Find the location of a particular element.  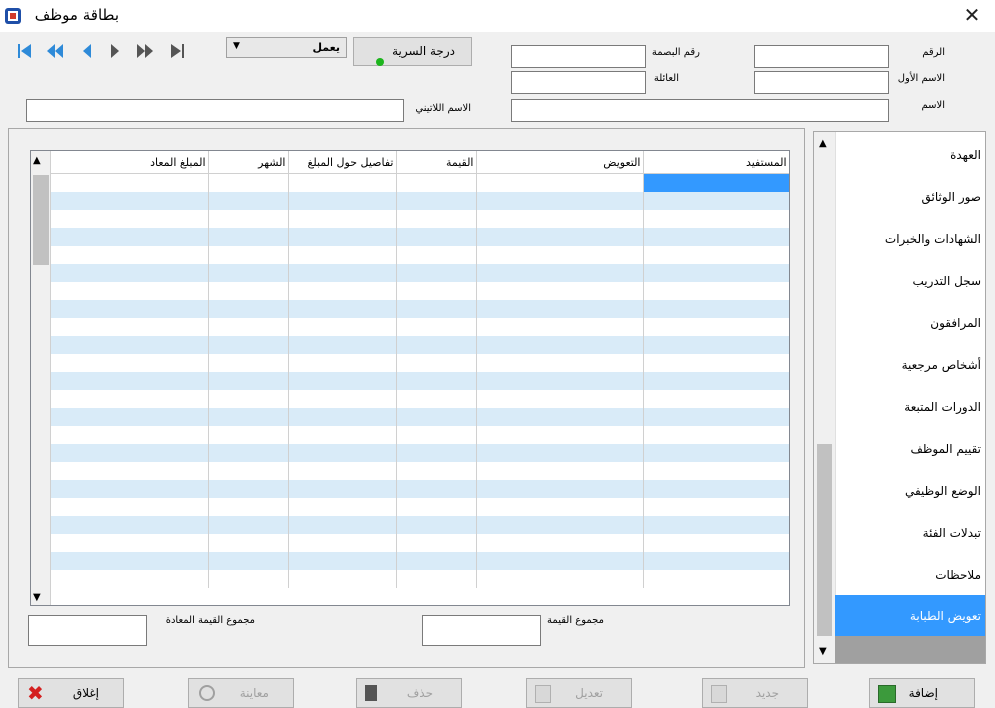

secrecy-button: درجة السرية is located at coordinates (412, 51).